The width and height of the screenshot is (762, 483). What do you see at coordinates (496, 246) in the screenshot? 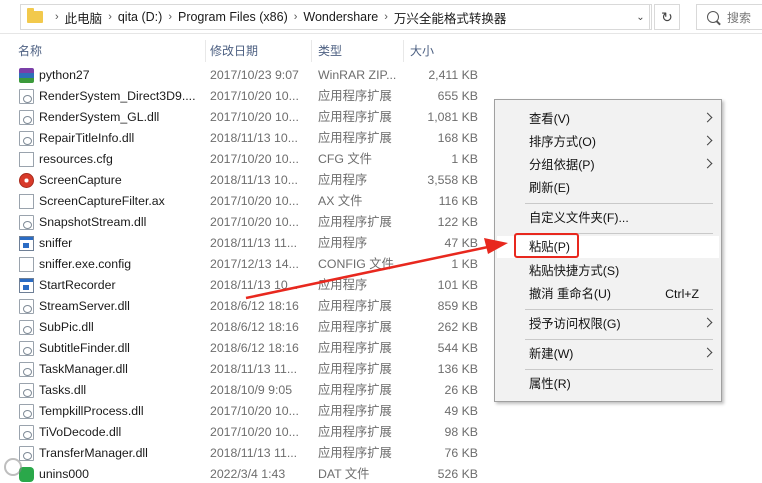
I see `arrow-head` at bounding box center [496, 246].